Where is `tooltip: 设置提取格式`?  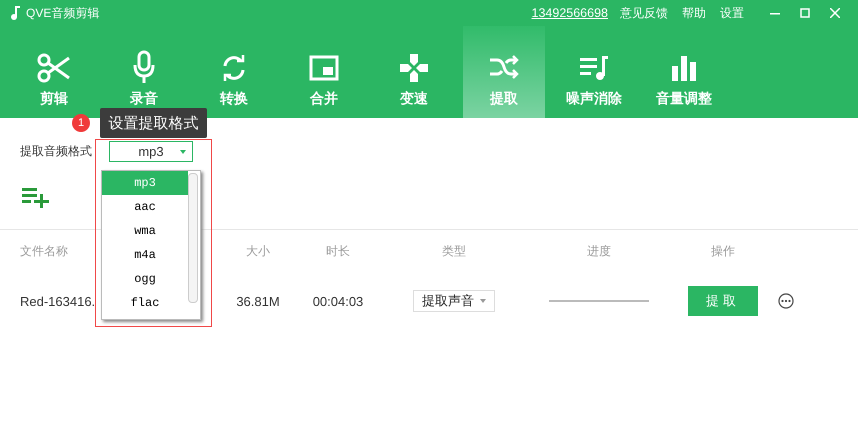 tooltip: 设置提取格式 is located at coordinates (153, 123).